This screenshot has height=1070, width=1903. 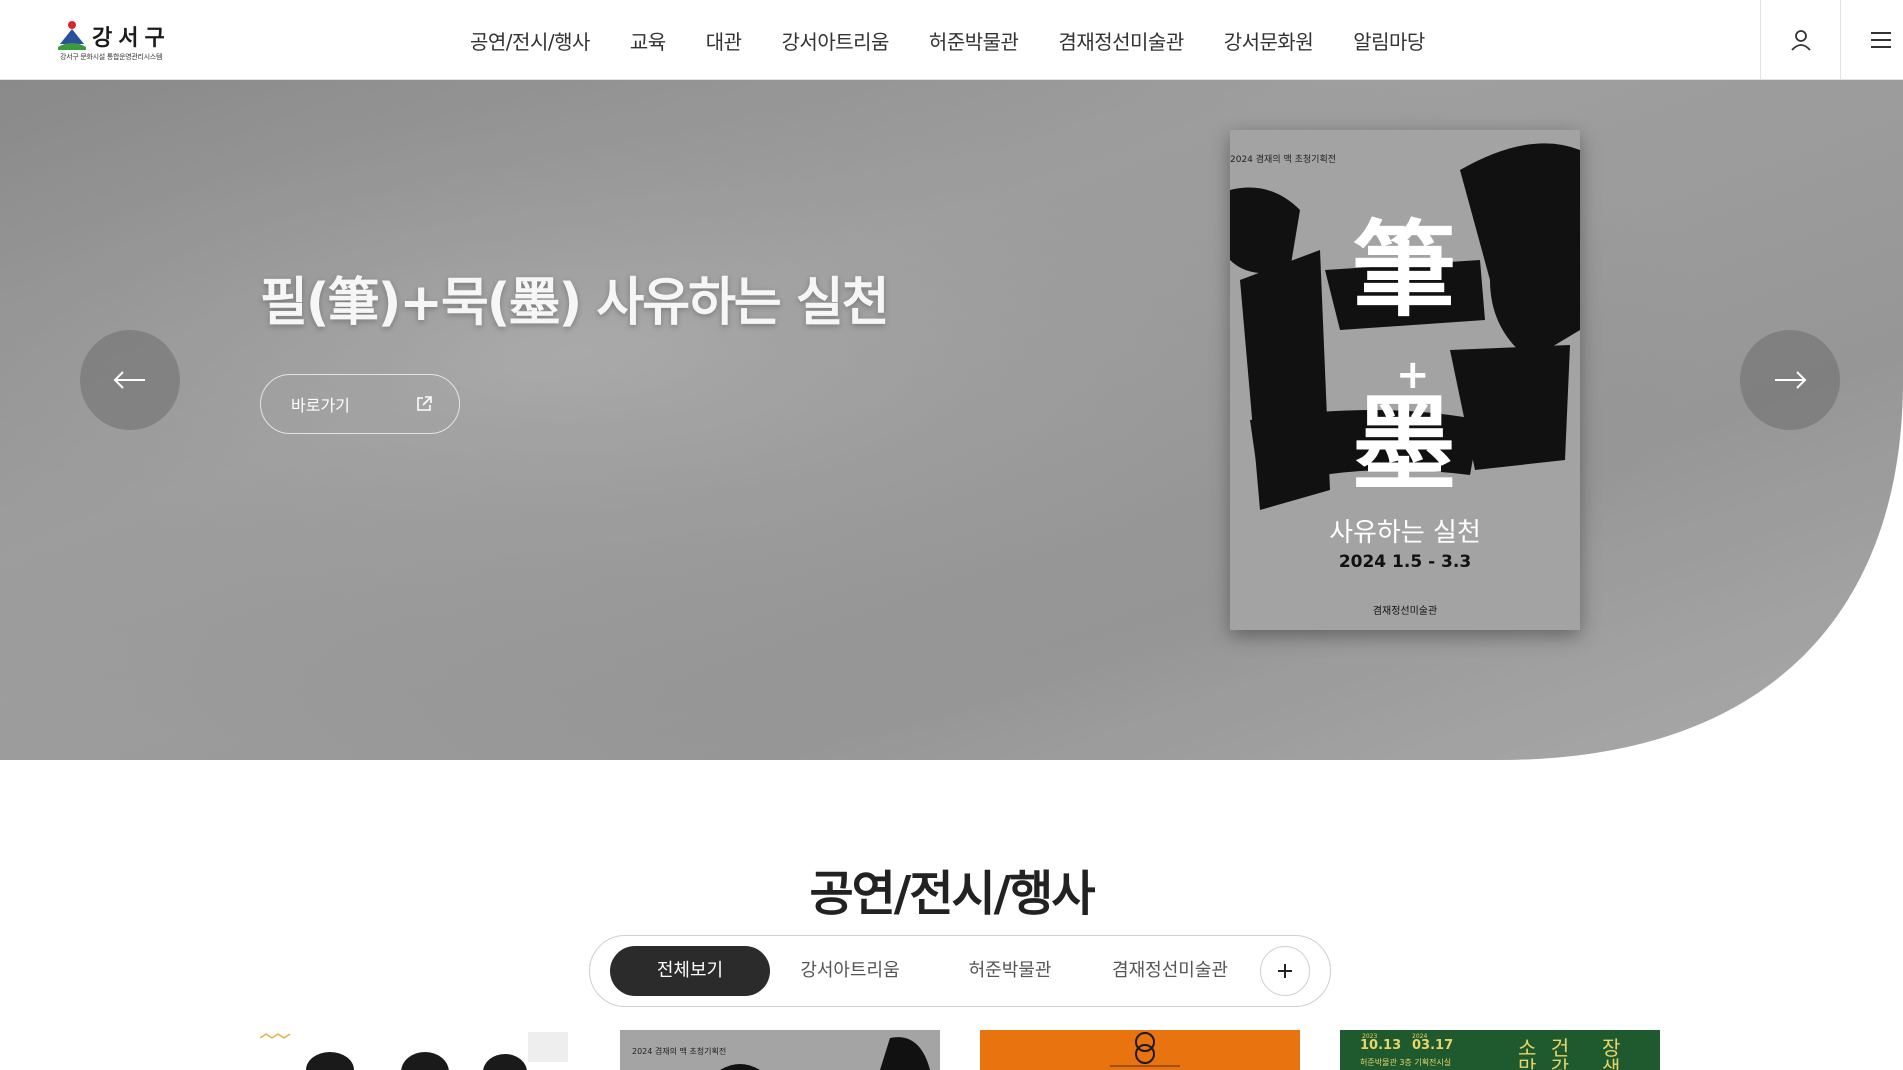 I want to click on external-link-icon, so click(x=424, y=403).